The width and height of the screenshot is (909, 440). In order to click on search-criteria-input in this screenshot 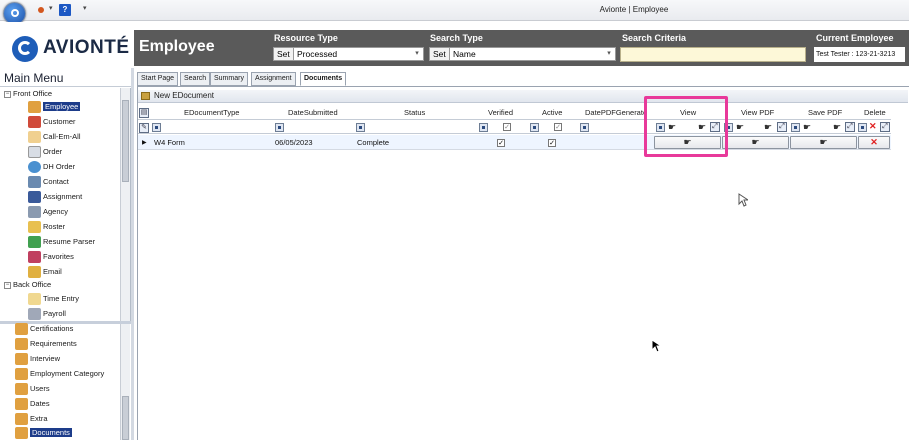, I will do `click(713, 54)`.